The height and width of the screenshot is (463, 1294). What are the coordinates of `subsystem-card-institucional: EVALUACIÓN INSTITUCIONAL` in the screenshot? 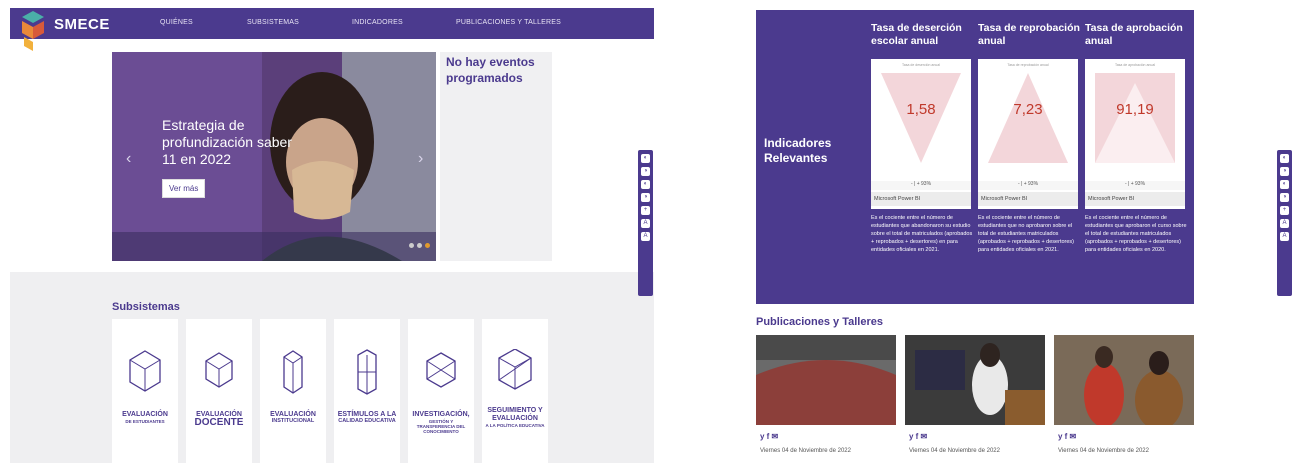 It's located at (293, 391).